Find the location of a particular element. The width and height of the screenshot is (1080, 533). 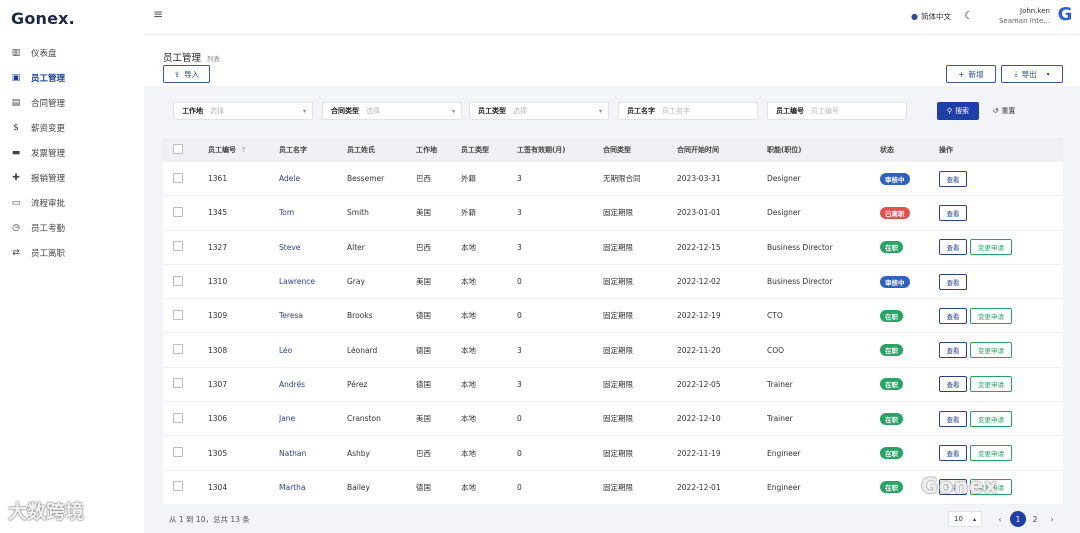

cell-id: 1307 is located at coordinates (218, 384).